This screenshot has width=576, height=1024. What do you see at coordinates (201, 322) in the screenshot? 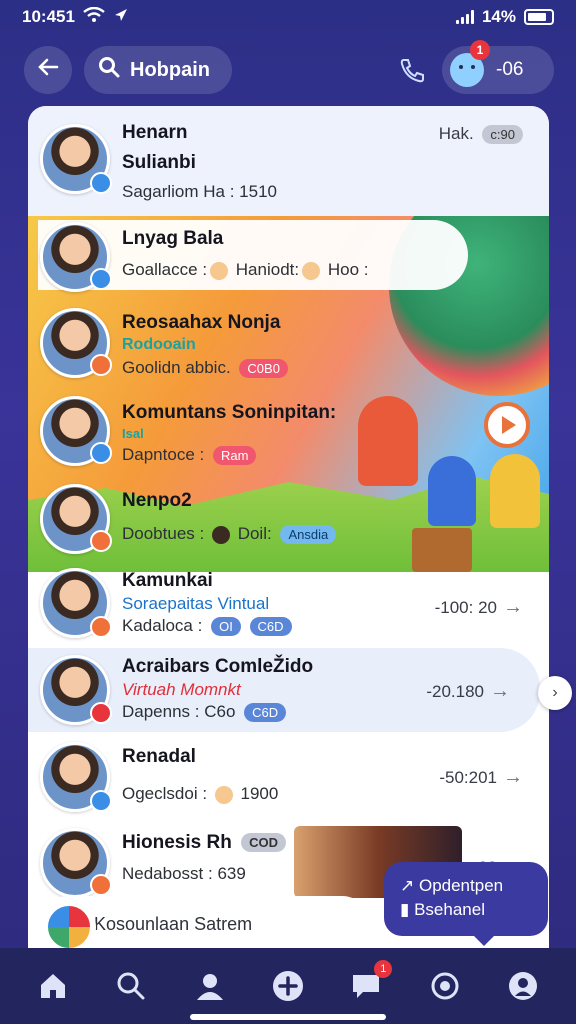
I see `contact-name: Reosaahax Nonja` at bounding box center [201, 322].